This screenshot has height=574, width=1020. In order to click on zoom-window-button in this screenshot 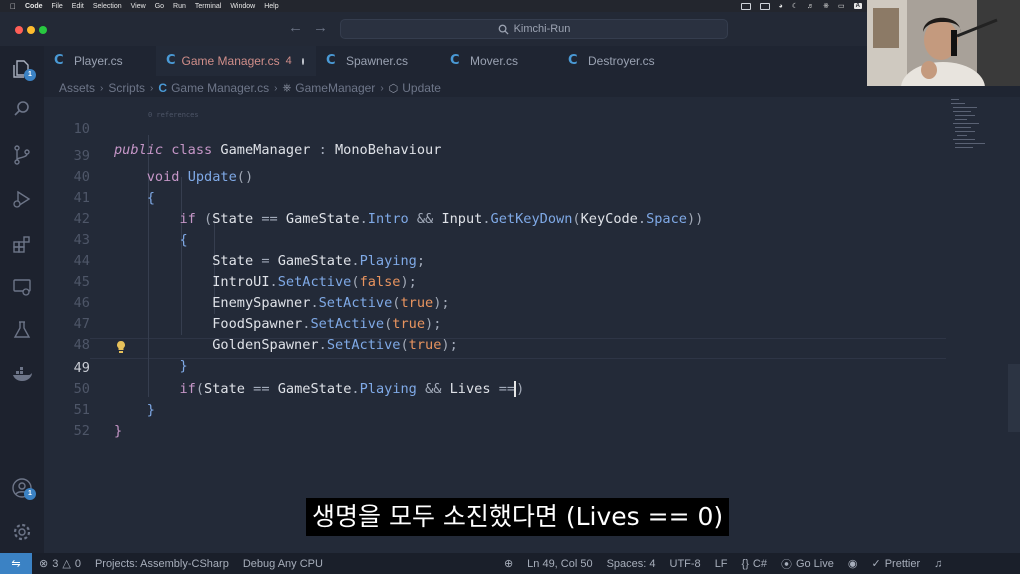, I will do `click(43, 30)`.